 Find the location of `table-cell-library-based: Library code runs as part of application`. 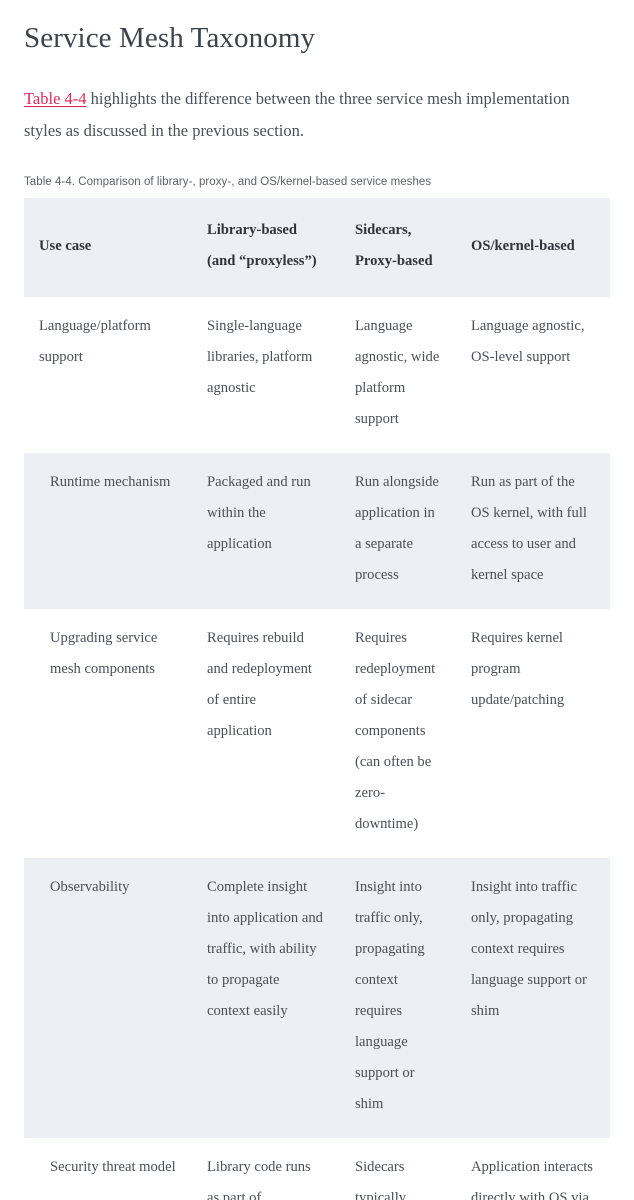

table-cell-library-based: Library code runs as part of application is located at coordinates (266, 1169).